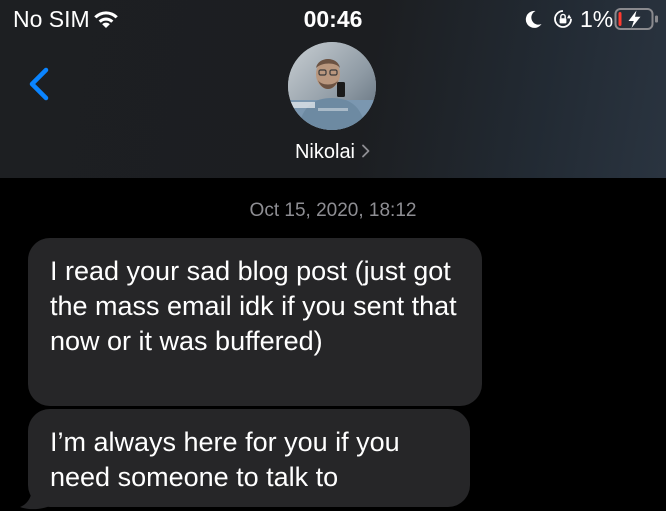 Image resolution: width=666 pixels, height=511 pixels. What do you see at coordinates (563, 19) in the screenshot?
I see `rotation-lock-icon` at bounding box center [563, 19].